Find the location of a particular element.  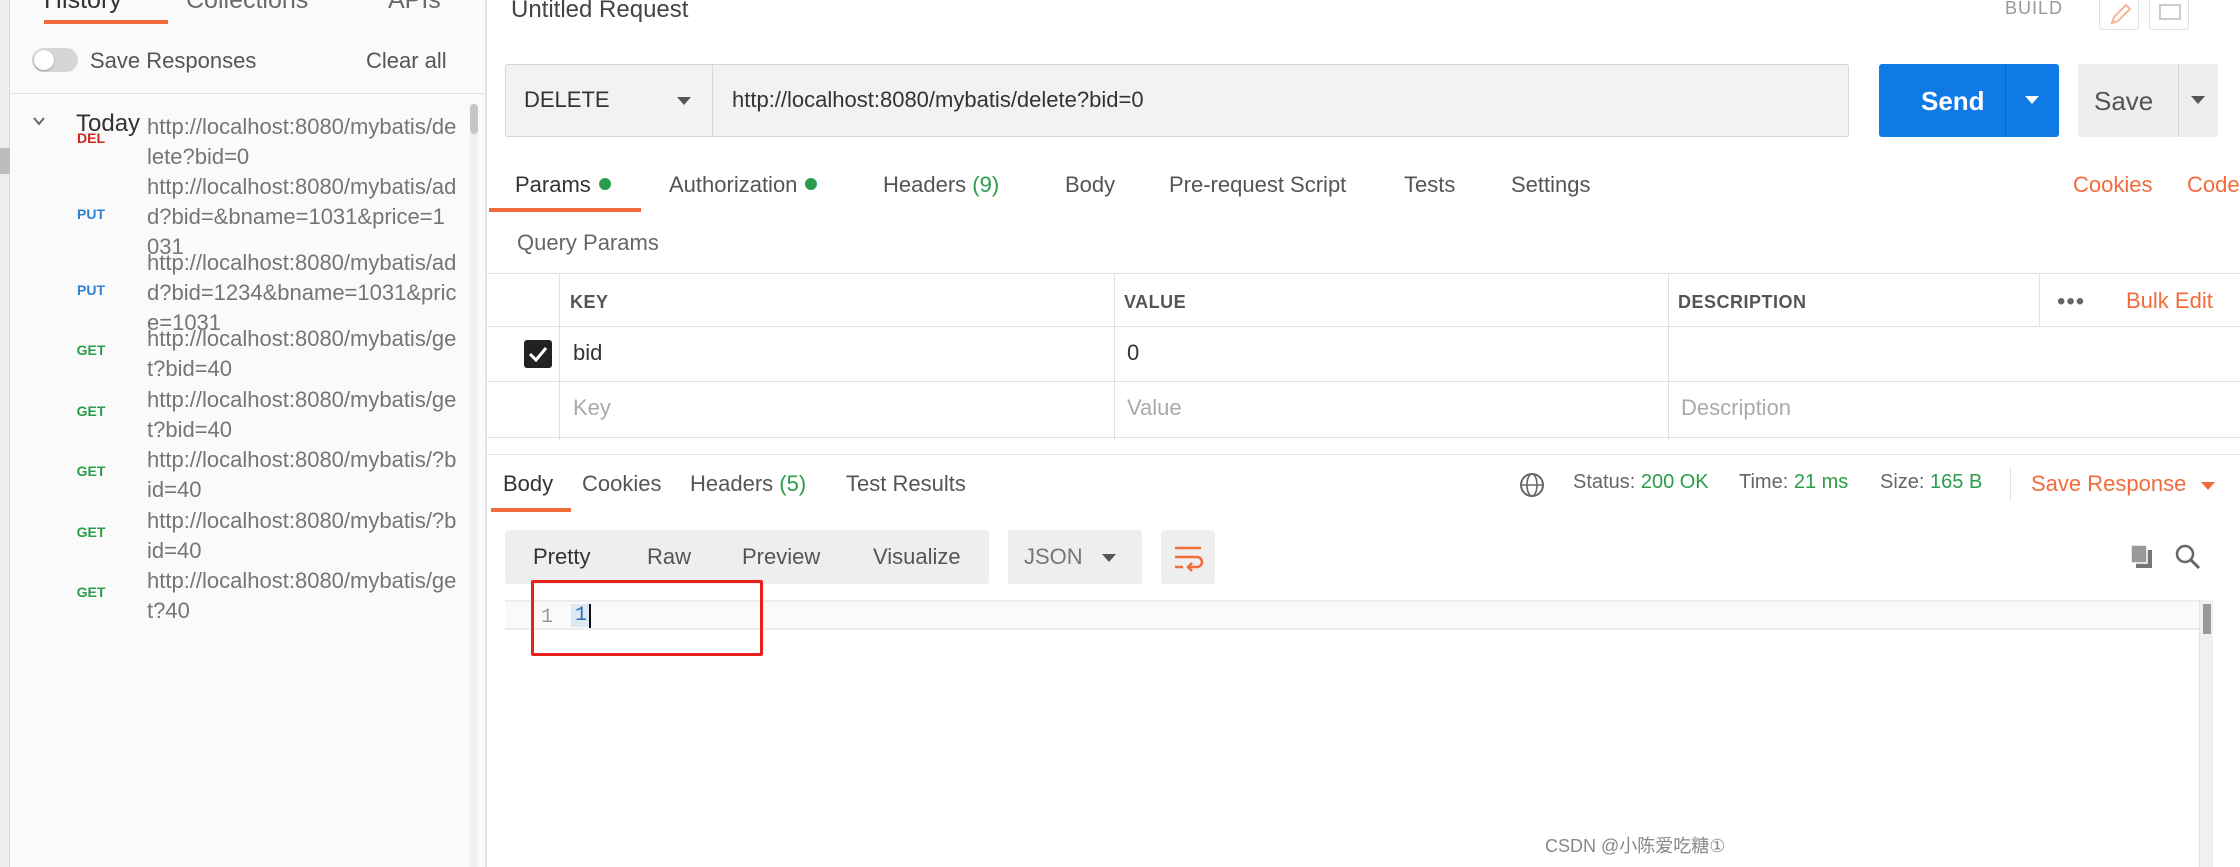

tab-headers: Headers (9) is located at coordinates (941, 185).